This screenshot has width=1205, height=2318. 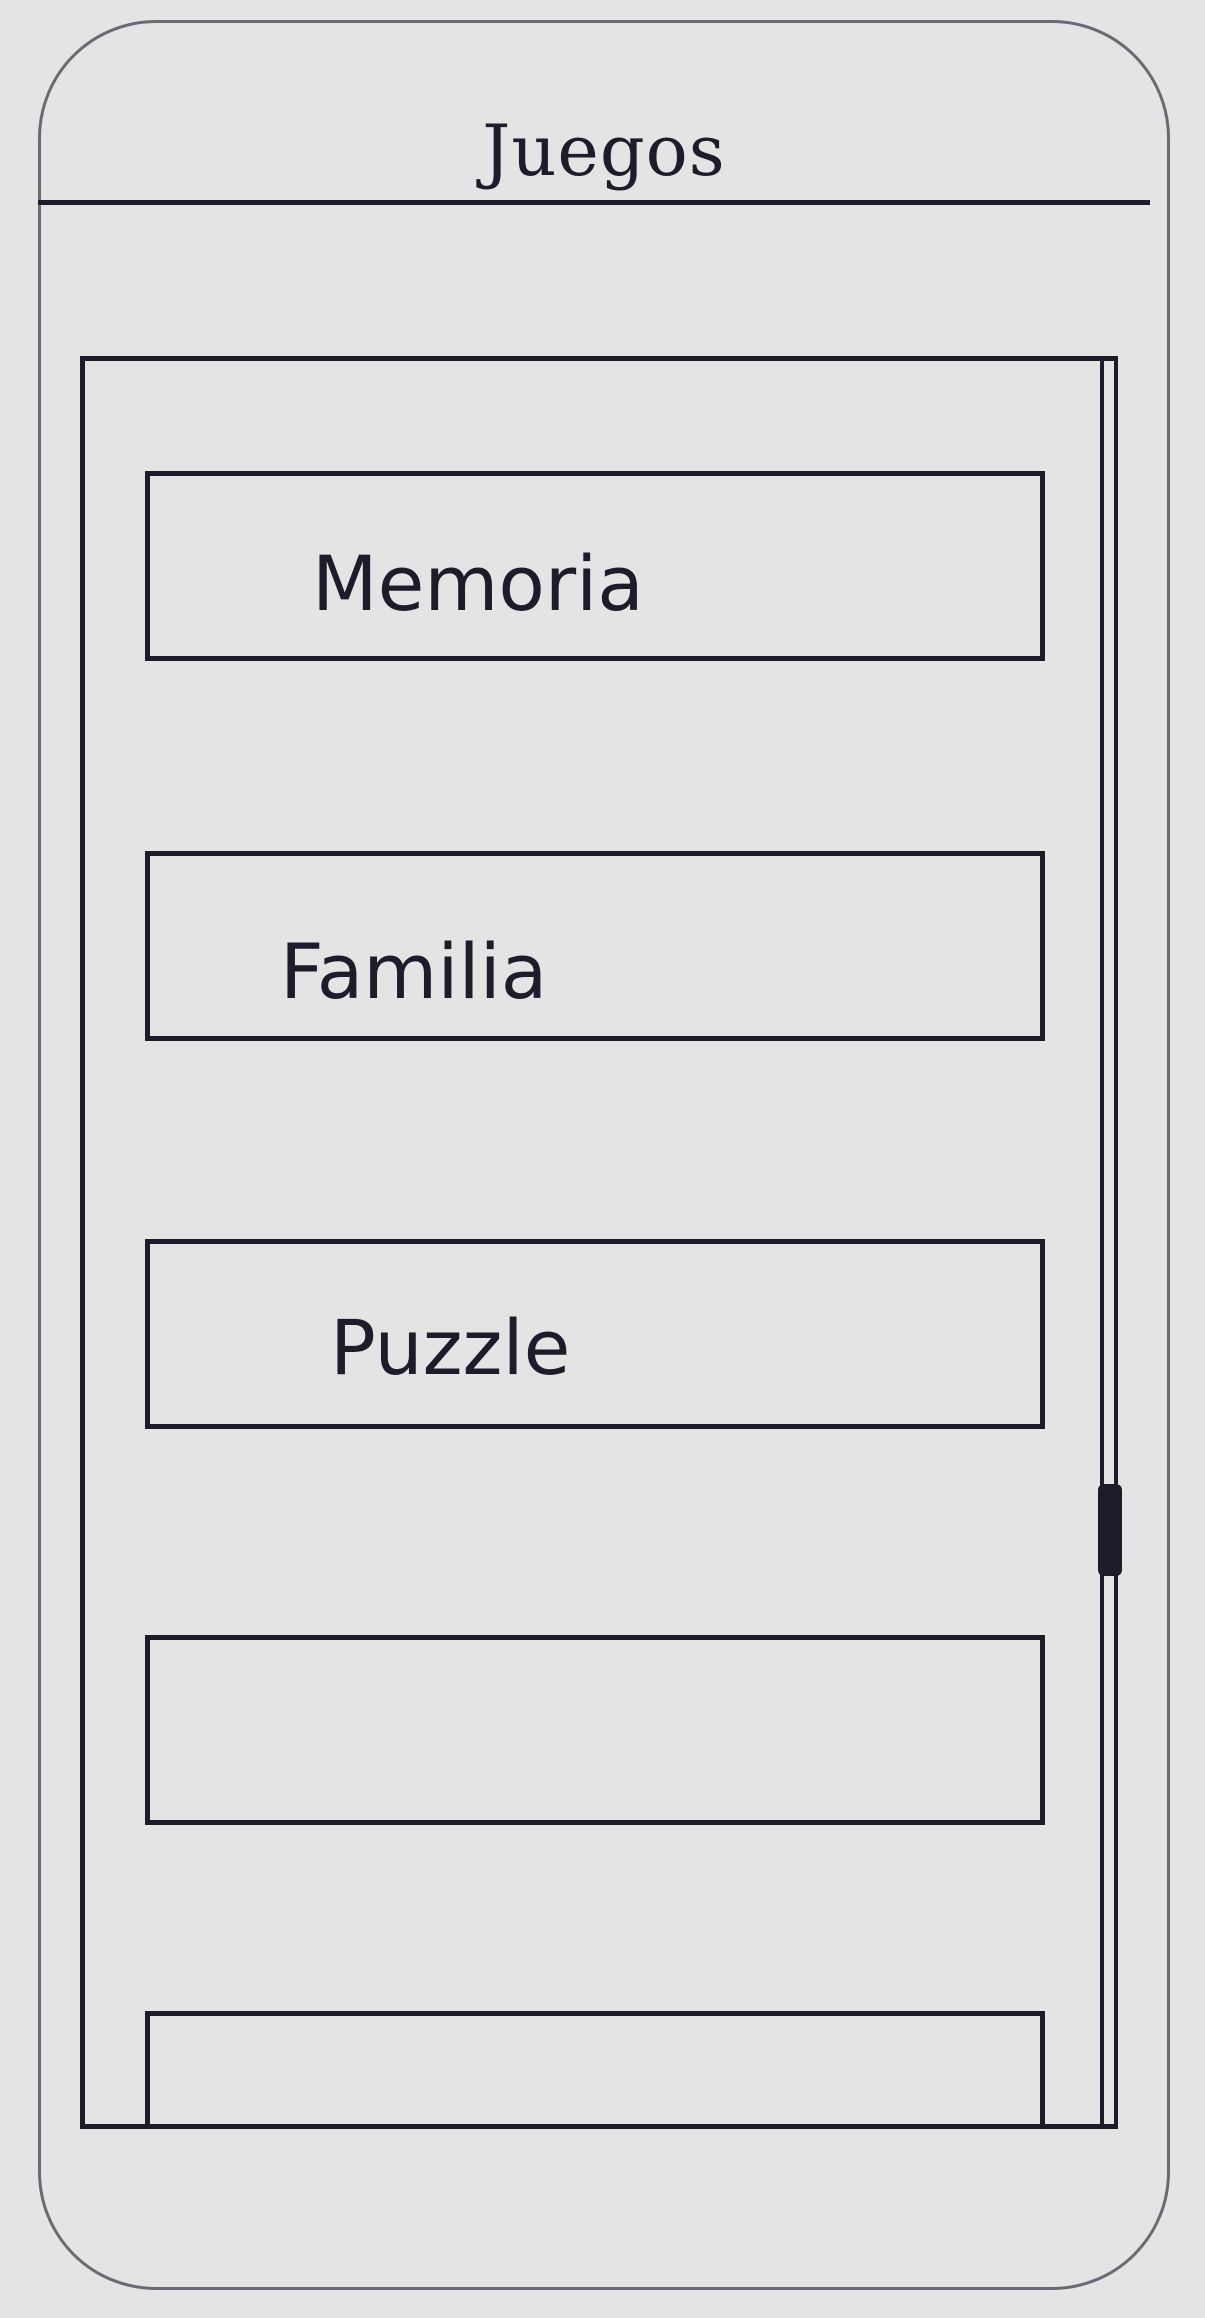 What do you see at coordinates (595, 1334) in the screenshot?
I see `game-button-puzzle: Puzzle` at bounding box center [595, 1334].